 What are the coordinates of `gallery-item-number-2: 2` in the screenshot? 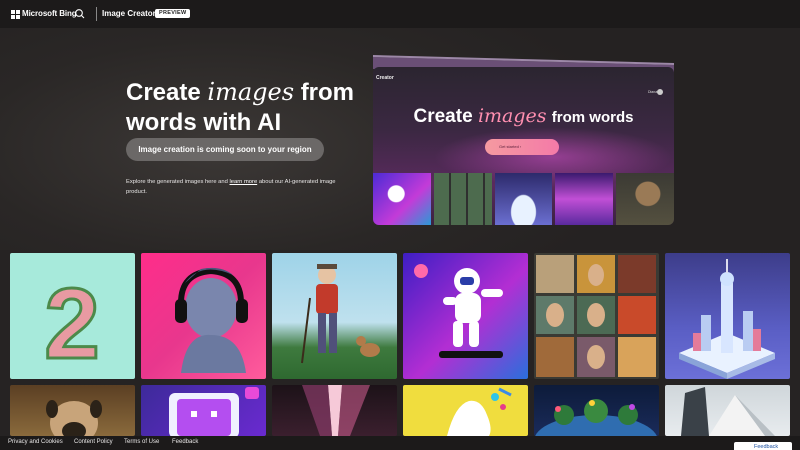 It's located at (72, 316).